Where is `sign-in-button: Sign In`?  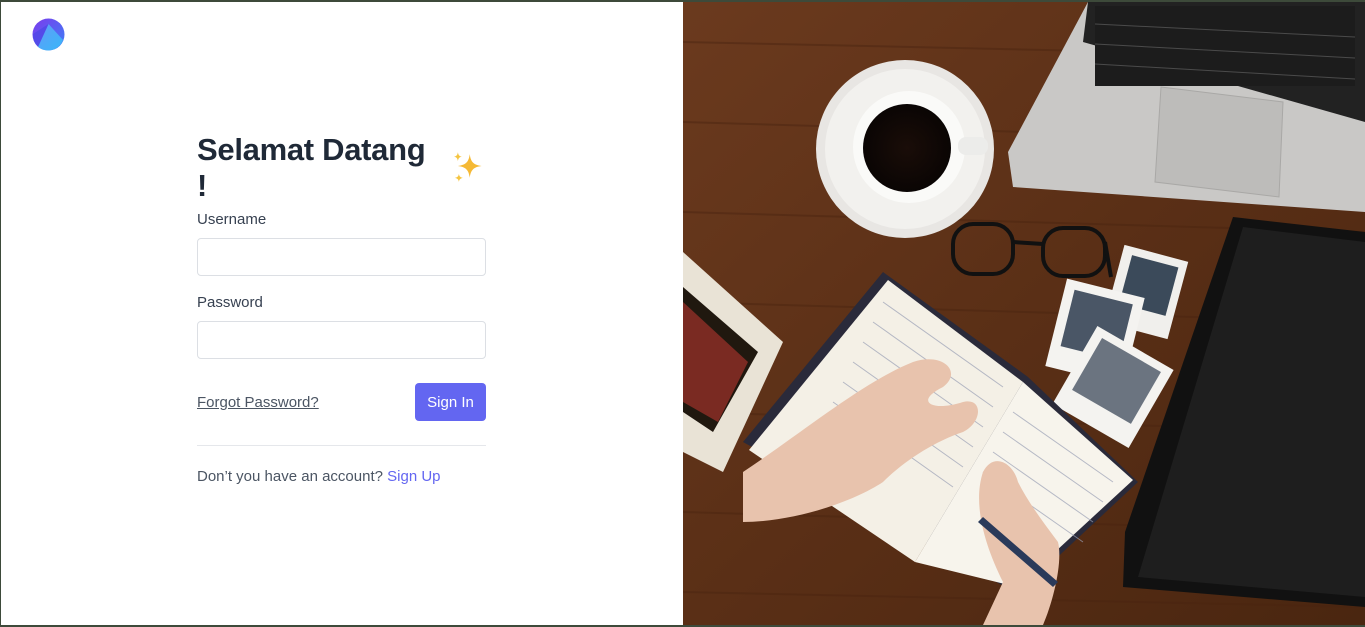 sign-in-button: Sign In is located at coordinates (450, 402).